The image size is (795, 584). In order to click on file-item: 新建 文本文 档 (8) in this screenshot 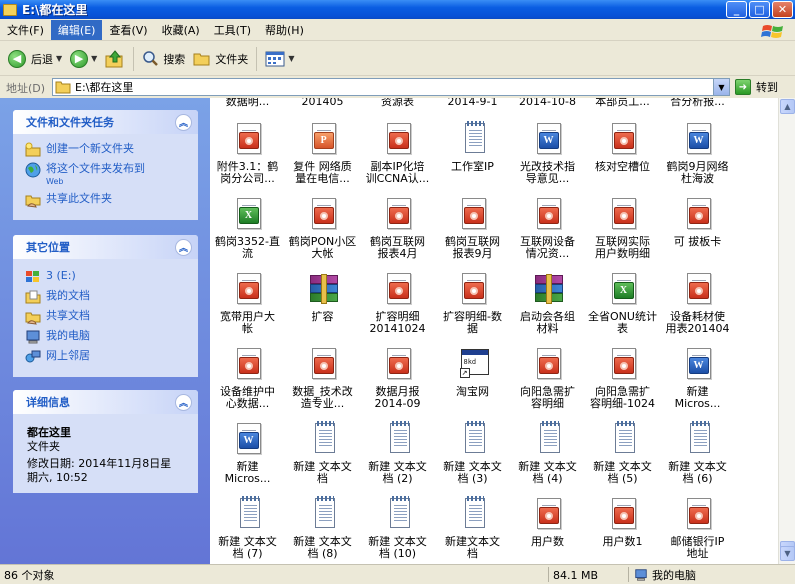, I will do `click(322, 530)`.